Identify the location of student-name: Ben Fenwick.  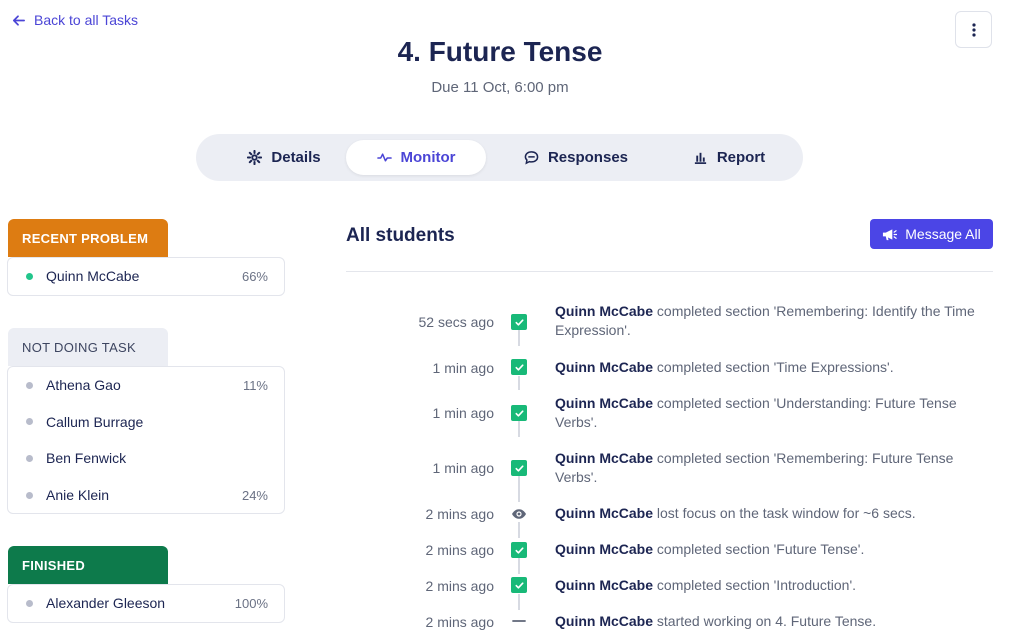
(86, 458).